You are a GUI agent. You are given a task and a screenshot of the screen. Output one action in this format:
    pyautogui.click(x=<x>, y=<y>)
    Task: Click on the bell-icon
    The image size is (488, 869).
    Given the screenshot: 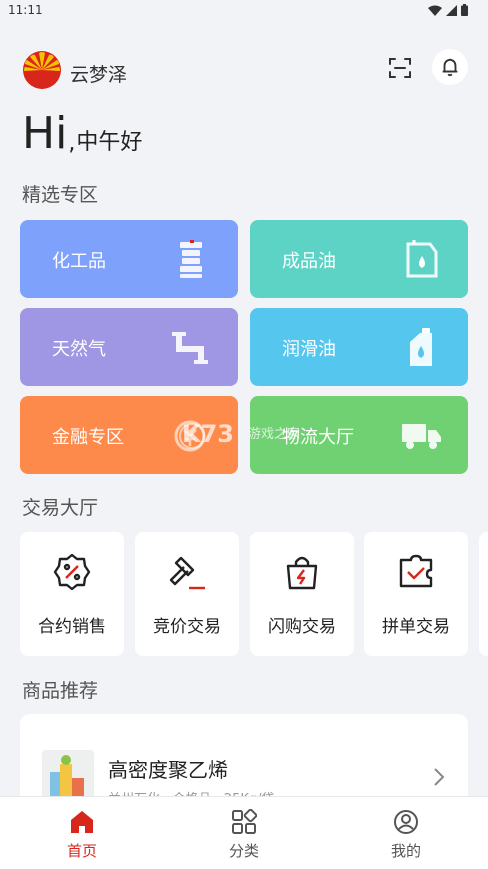 What is the action you would take?
    pyautogui.click(x=450, y=67)
    